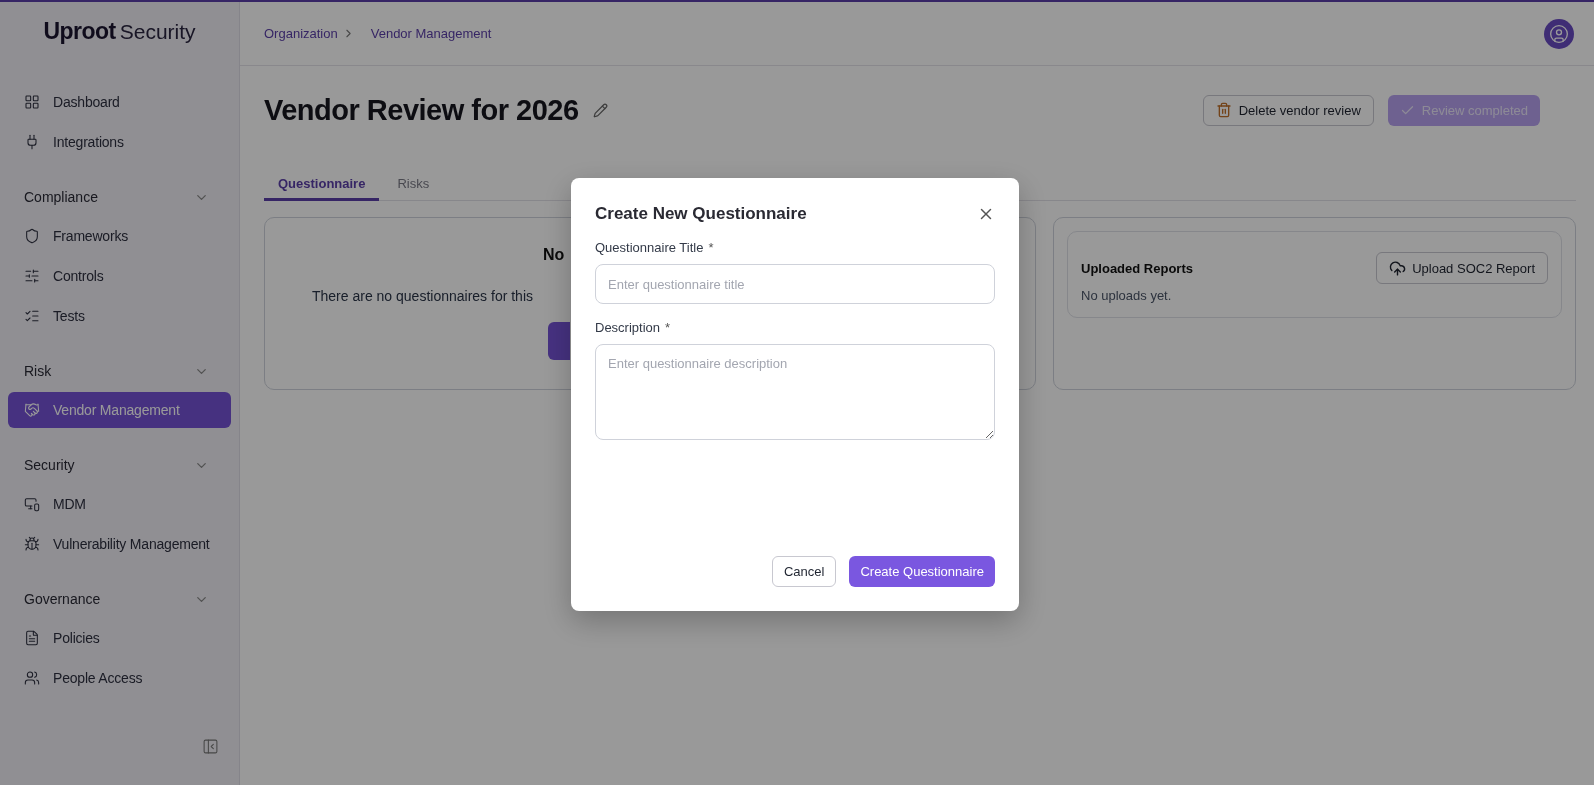 The width and height of the screenshot is (1594, 785). Describe the element at coordinates (210, 746) in the screenshot. I see `collapse-sidebar-icon` at that location.